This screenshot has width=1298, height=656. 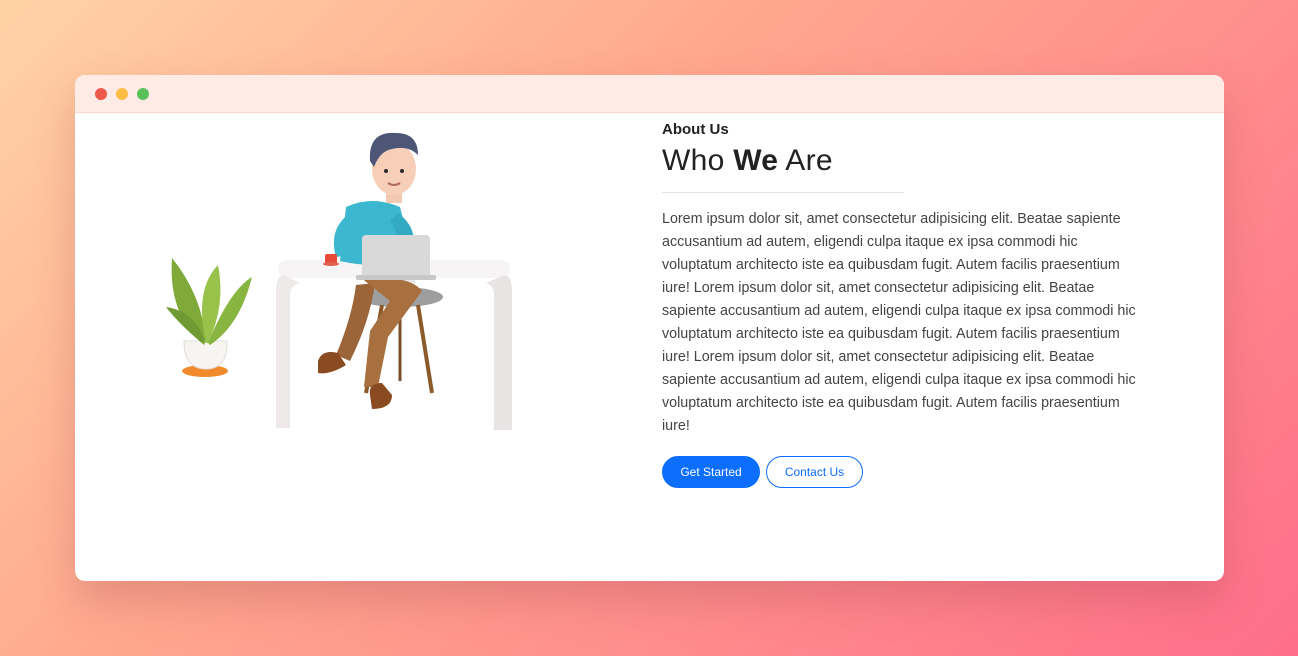 What do you see at coordinates (711, 472) in the screenshot?
I see `get-started-button: Get Started` at bounding box center [711, 472].